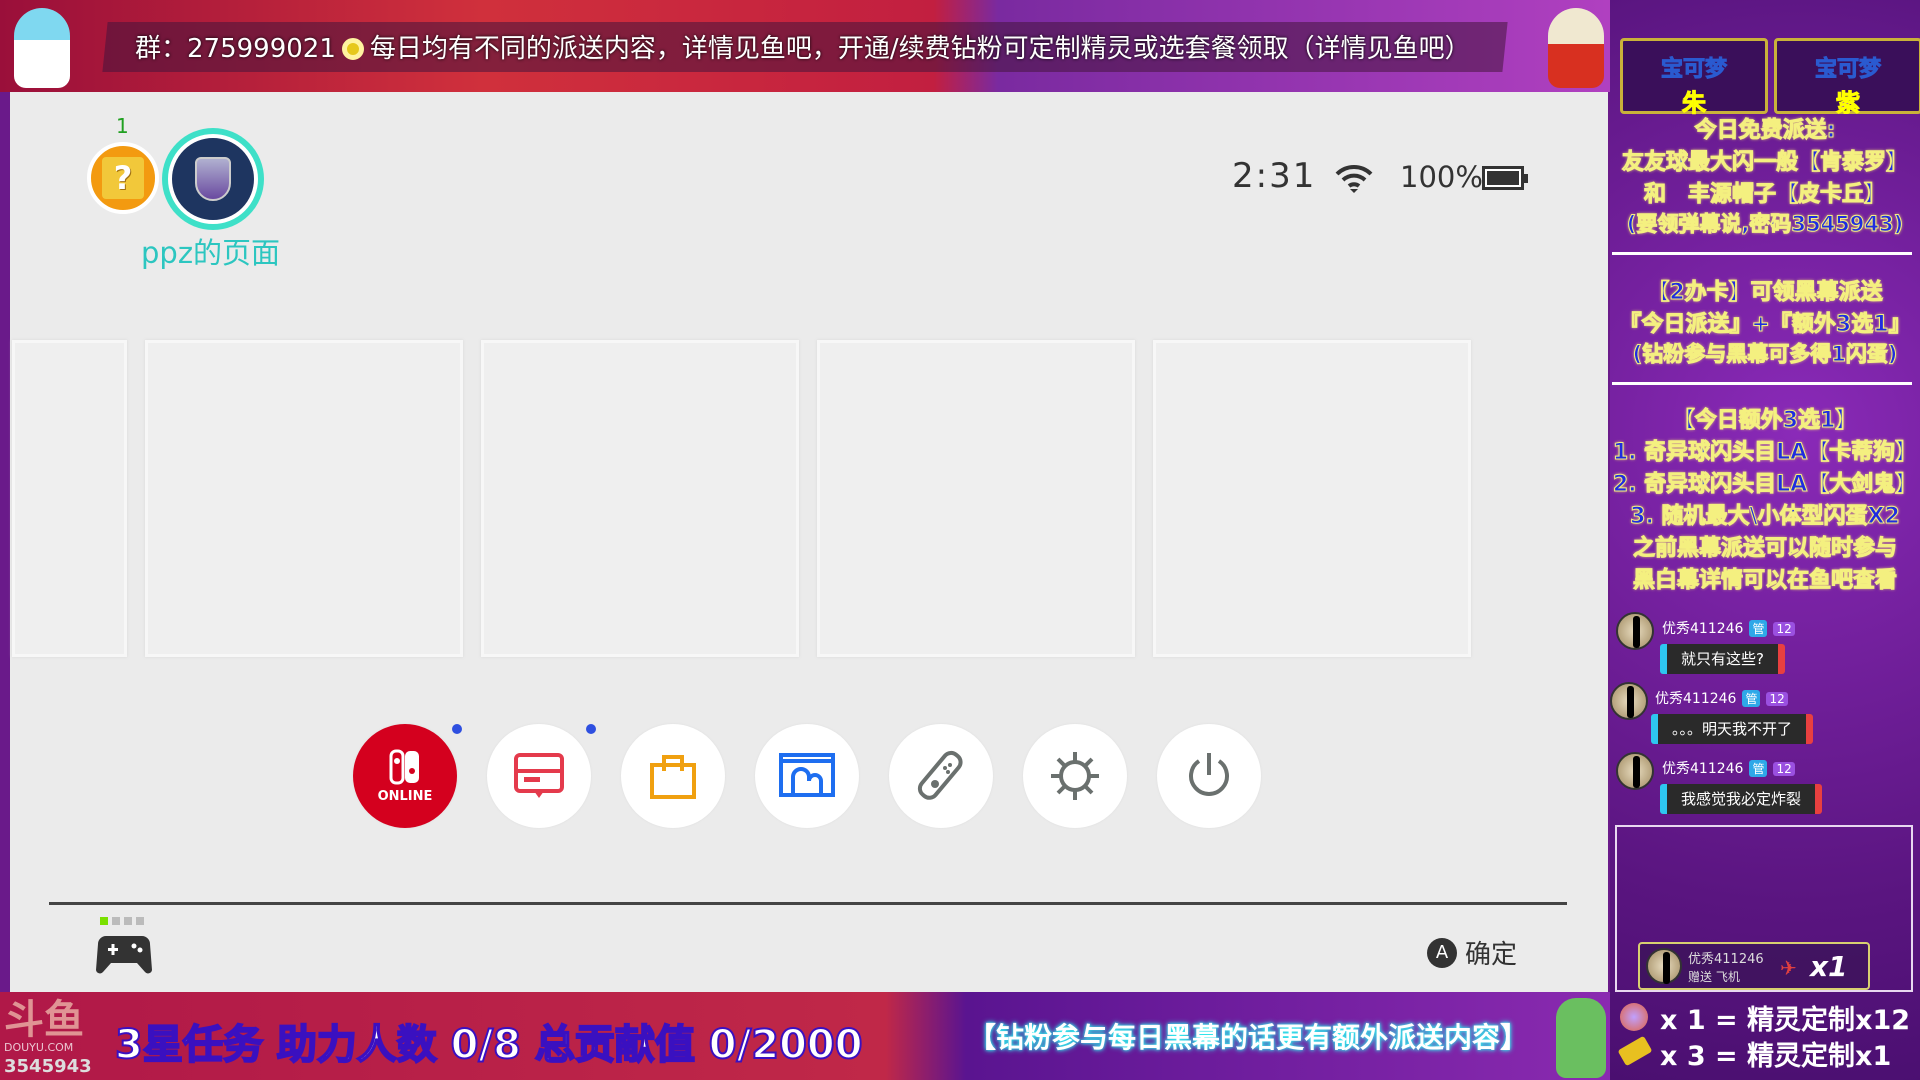 This screenshot has height=1080, width=1920. I want to click on gear-icon, so click(1075, 776).